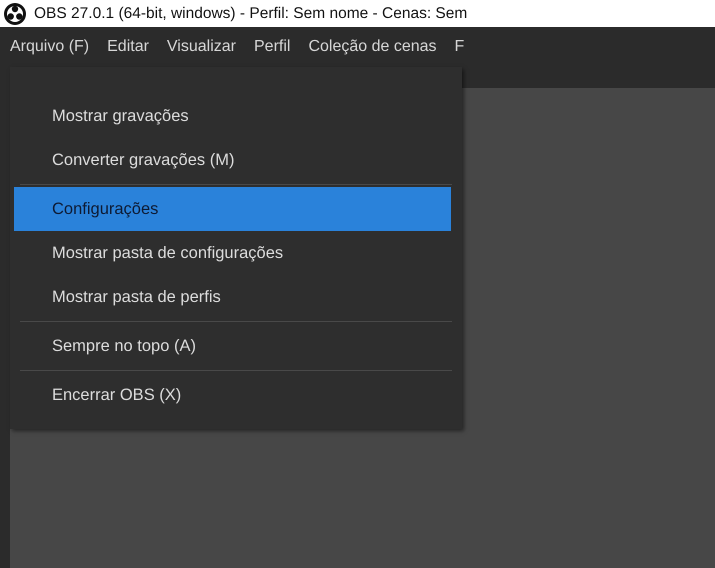 The image size is (715, 568). Describe the element at coordinates (232, 209) in the screenshot. I see `menu-item: Configurações` at that location.